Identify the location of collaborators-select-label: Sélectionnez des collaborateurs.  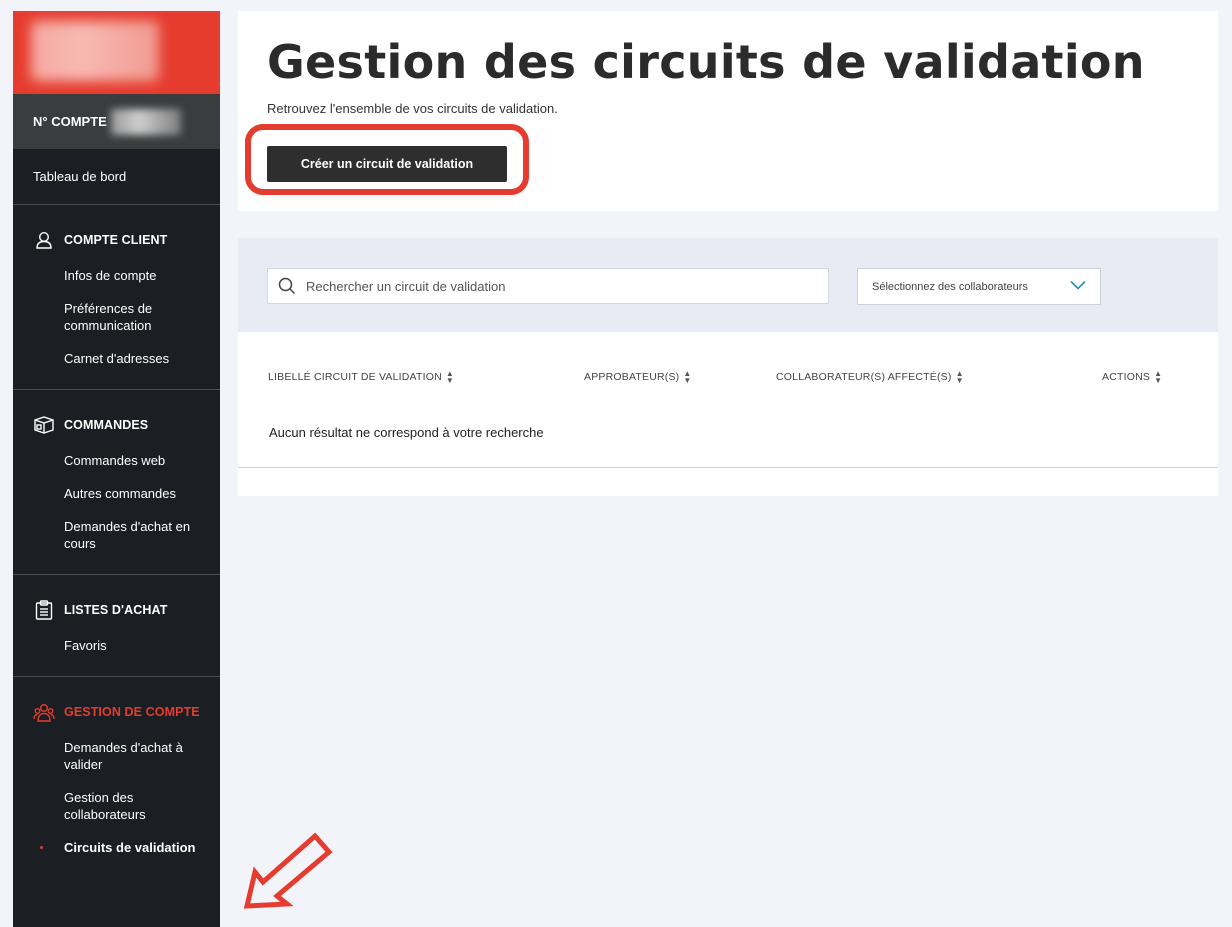
(950, 286).